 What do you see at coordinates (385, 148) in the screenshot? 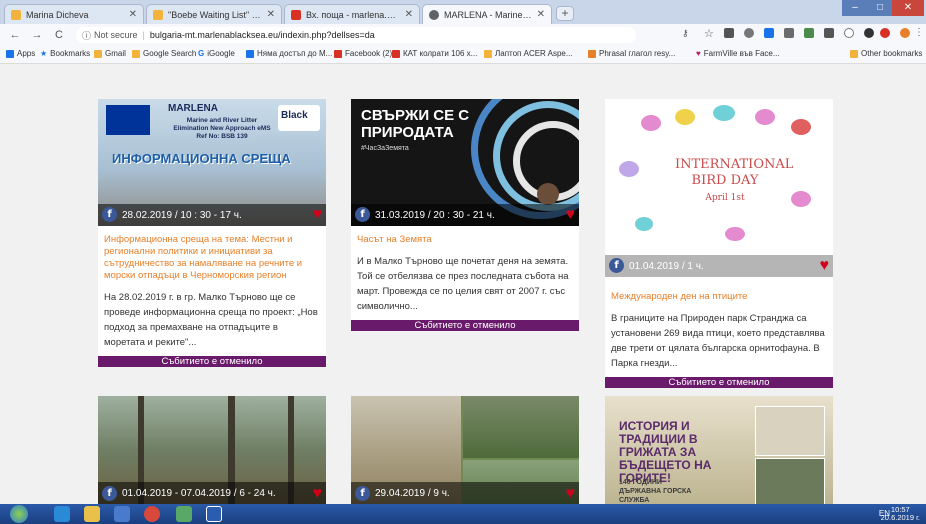
I see `image-subtitle: #ЧасЗаЗемята` at bounding box center [385, 148].